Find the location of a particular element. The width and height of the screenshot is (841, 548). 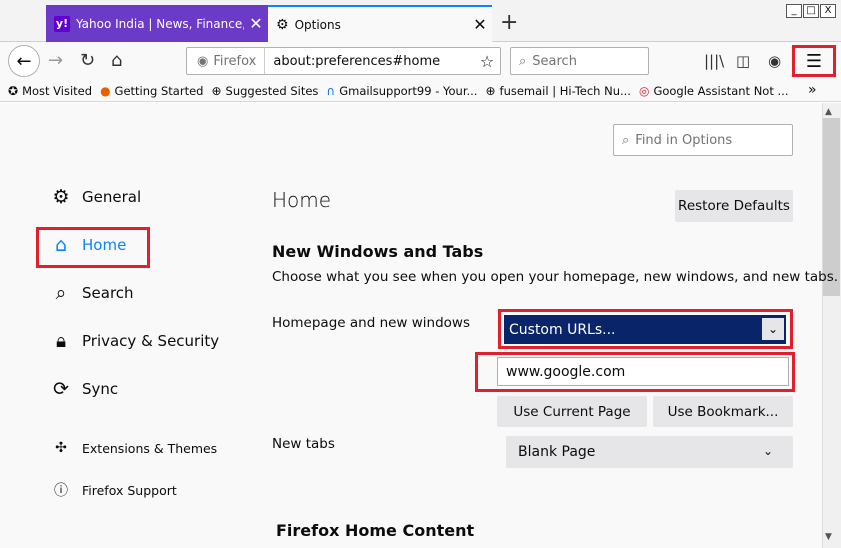

reload-button: ↻ is located at coordinates (87, 60).